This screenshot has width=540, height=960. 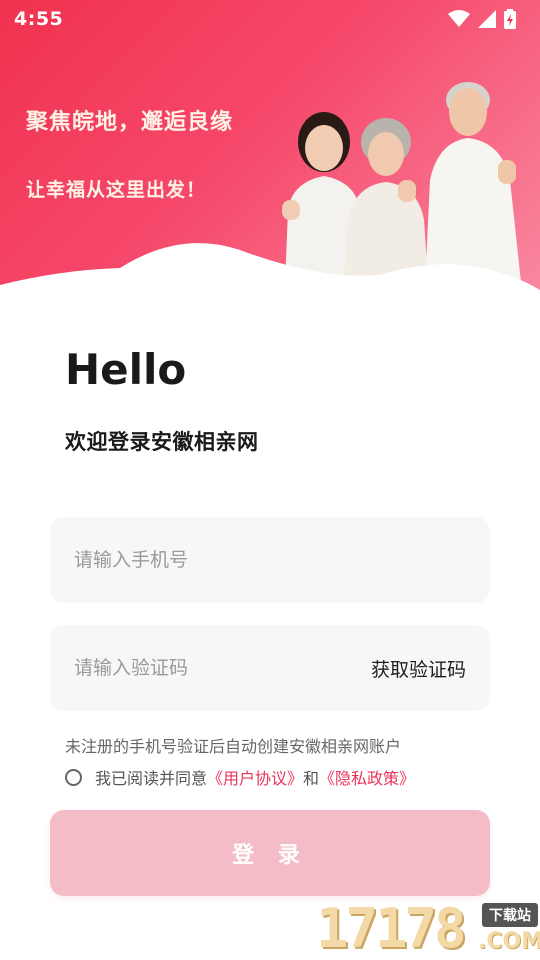 What do you see at coordinates (459, 18) in the screenshot?
I see `wifi-icon` at bounding box center [459, 18].